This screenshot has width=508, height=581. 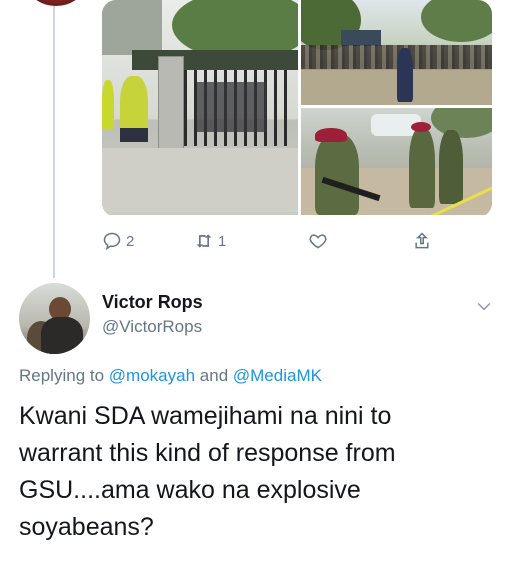 I want to click on like-icon, so click(x=318, y=241).